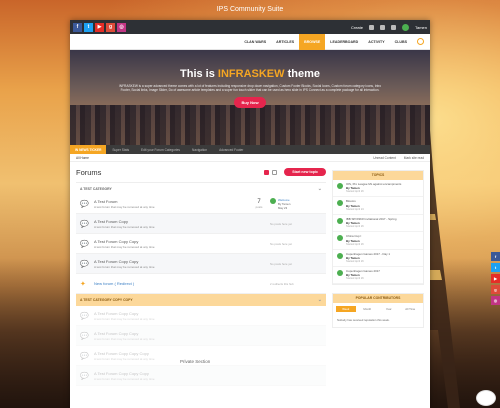 This screenshot has width=500, height=408. I want to click on no-posts-text: 2 redirects this hub, so click(282, 283).